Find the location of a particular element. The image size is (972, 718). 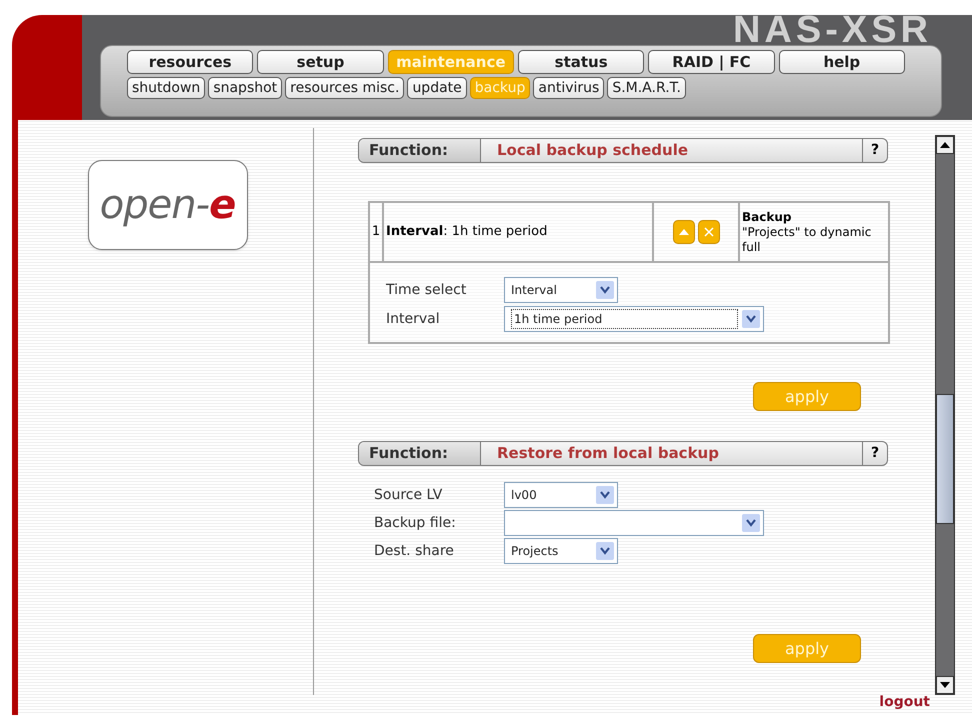

dropdown-field: 1h time period is located at coordinates (634, 319).